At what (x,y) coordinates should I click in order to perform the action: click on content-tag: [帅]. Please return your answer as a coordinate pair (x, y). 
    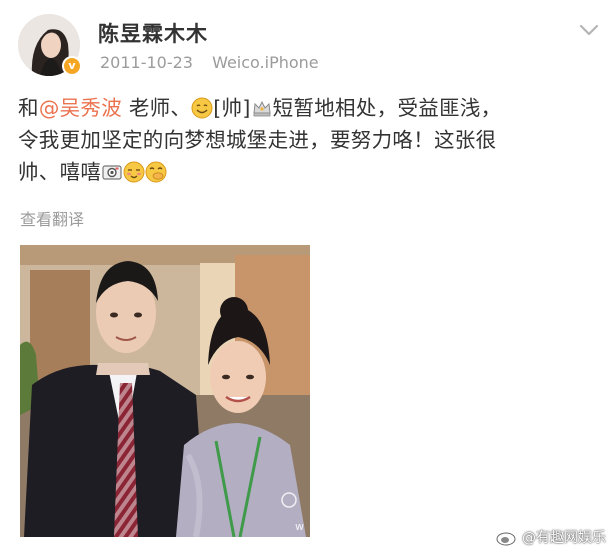
    Looking at the image, I should click on (232, 108).